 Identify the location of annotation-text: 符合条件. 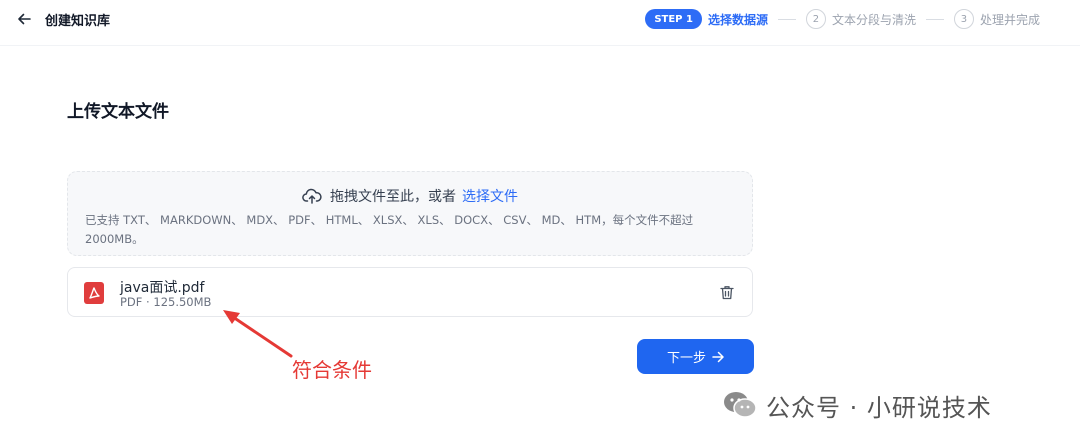
(332, 370).